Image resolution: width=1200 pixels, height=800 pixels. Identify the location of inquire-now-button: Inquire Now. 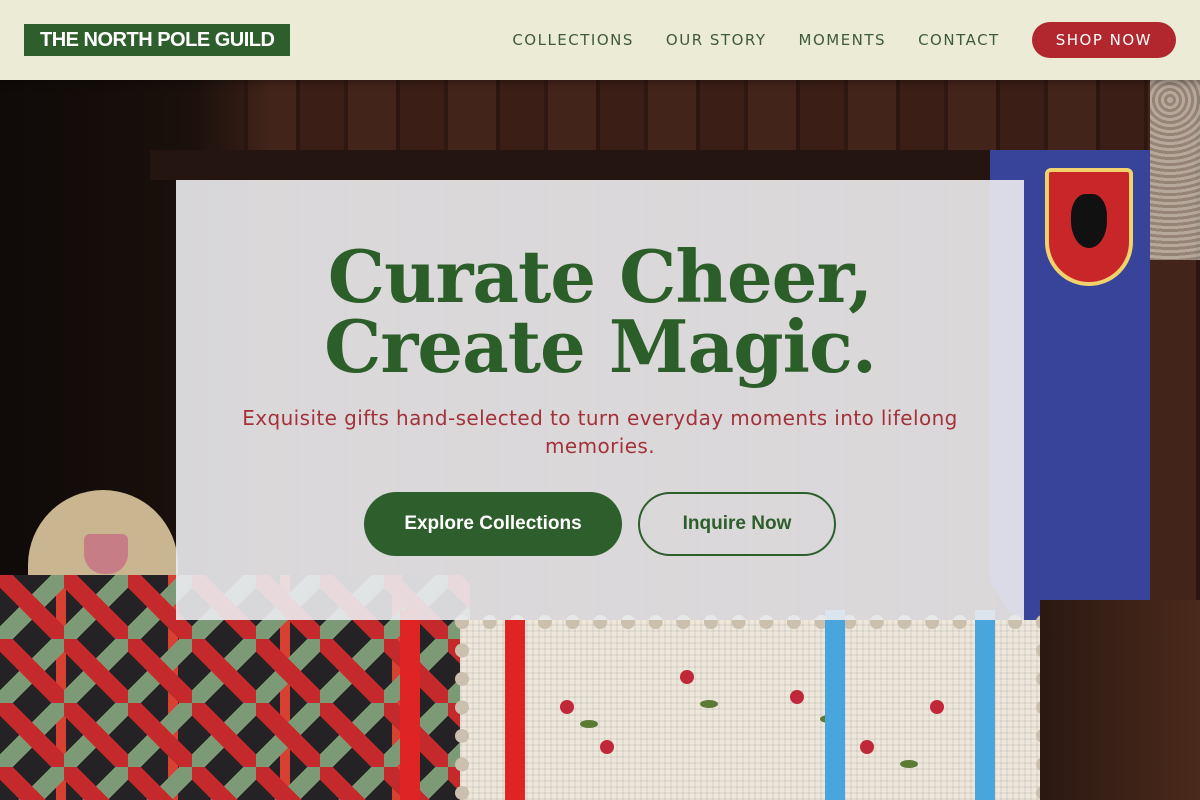
(737, 524).